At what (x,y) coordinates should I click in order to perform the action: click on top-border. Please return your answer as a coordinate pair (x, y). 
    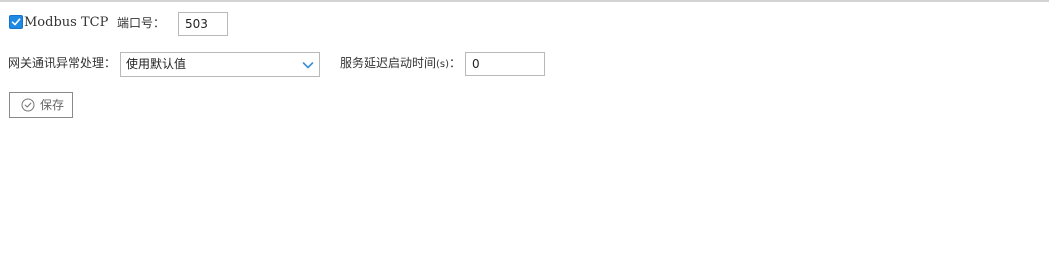
    Looking at the image, I should click on (524, 1).